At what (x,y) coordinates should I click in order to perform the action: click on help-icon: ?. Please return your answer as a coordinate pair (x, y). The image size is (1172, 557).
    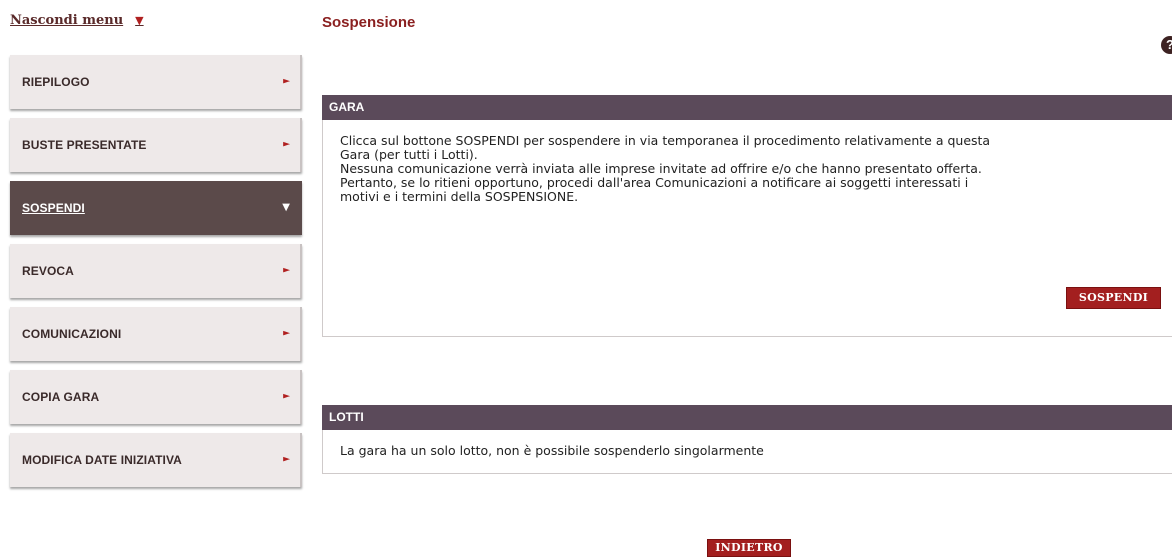
    Looking at the image, I should click on (1166, 45).